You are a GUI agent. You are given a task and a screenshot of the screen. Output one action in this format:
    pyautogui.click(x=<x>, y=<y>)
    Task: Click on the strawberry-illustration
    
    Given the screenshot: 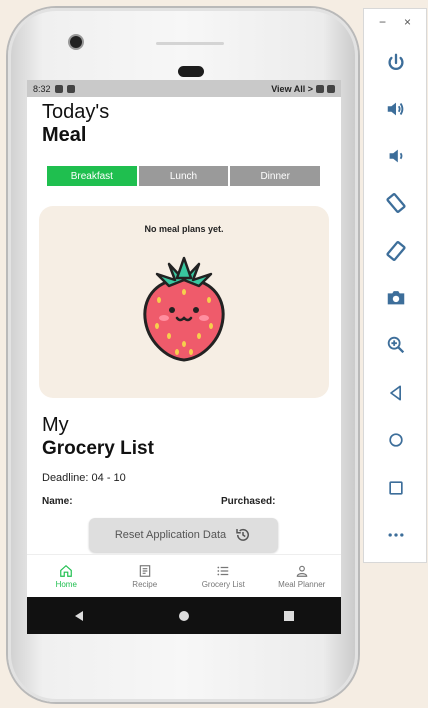 What is the action you would take?
    pyautogui.click(x=184, y=309)
    